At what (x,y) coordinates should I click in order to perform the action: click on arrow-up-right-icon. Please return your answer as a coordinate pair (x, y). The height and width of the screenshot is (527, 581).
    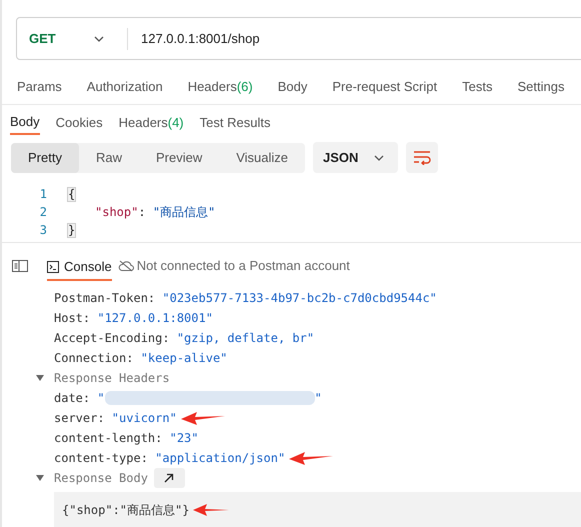
    Looking at the image, I should click on (169, 478).